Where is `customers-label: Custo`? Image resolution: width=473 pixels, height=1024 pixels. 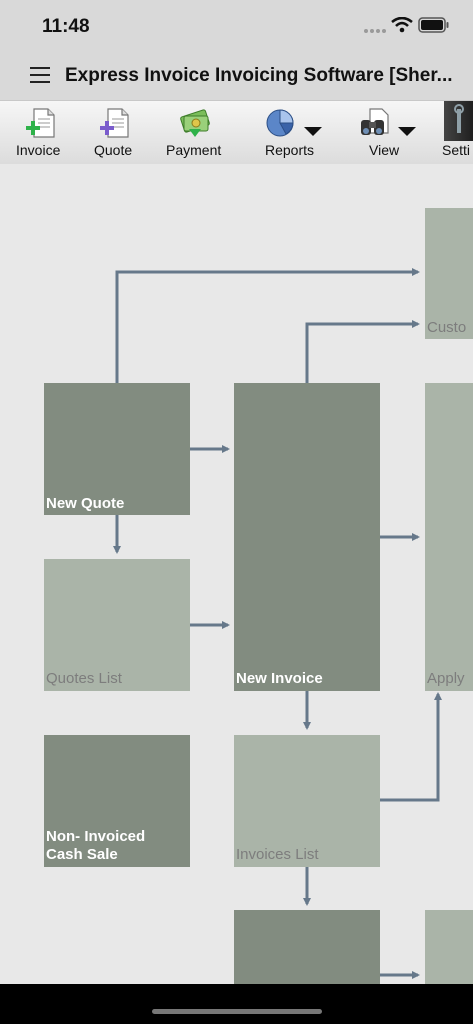 customers-label: Custo is located at coordinates (447, 327).